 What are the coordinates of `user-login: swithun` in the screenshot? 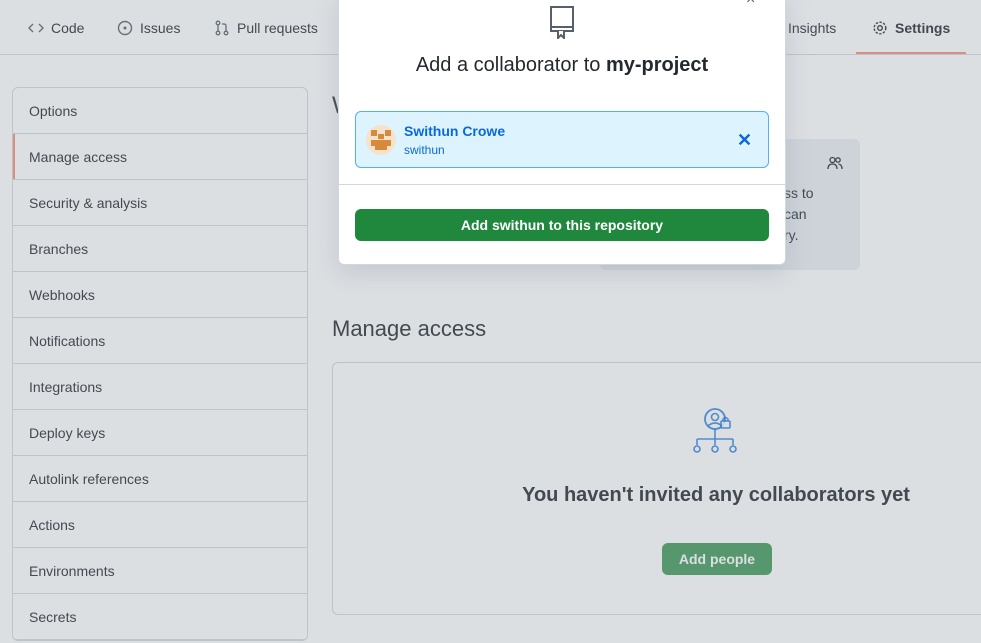 It's located at (424, 150).